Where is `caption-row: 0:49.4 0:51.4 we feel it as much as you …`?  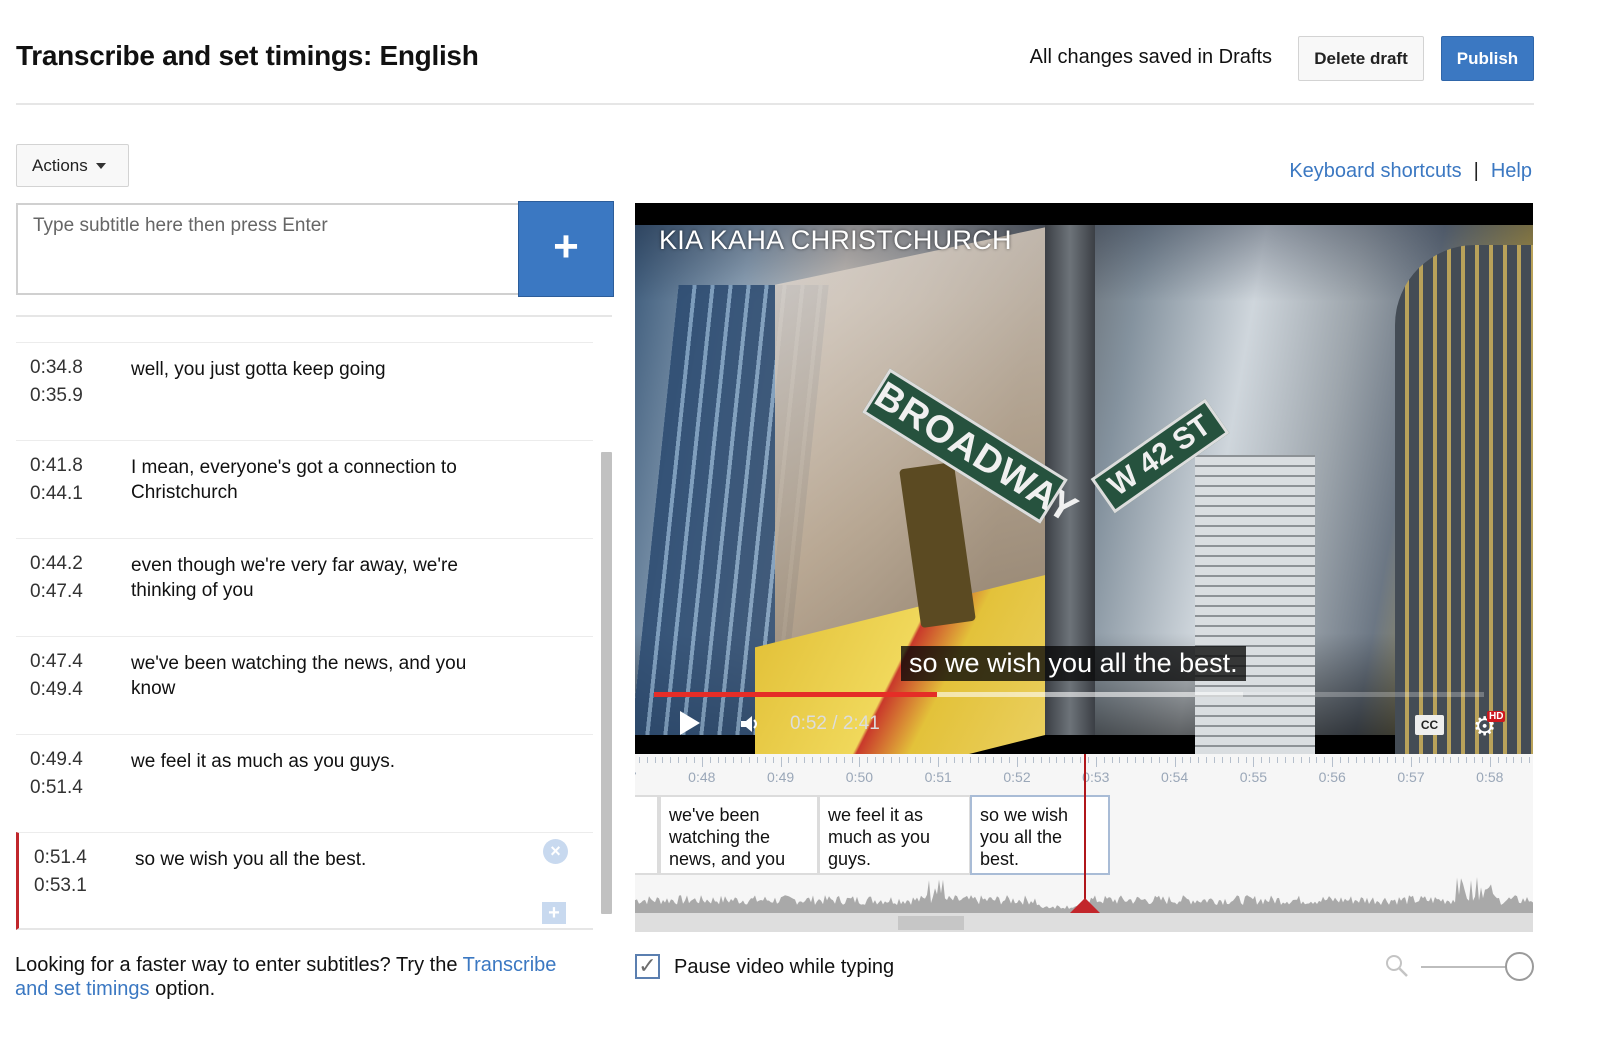
caption-row: 0:49.4 0:51.4 we feel it as much as you … is located at coordinates (304, 783).